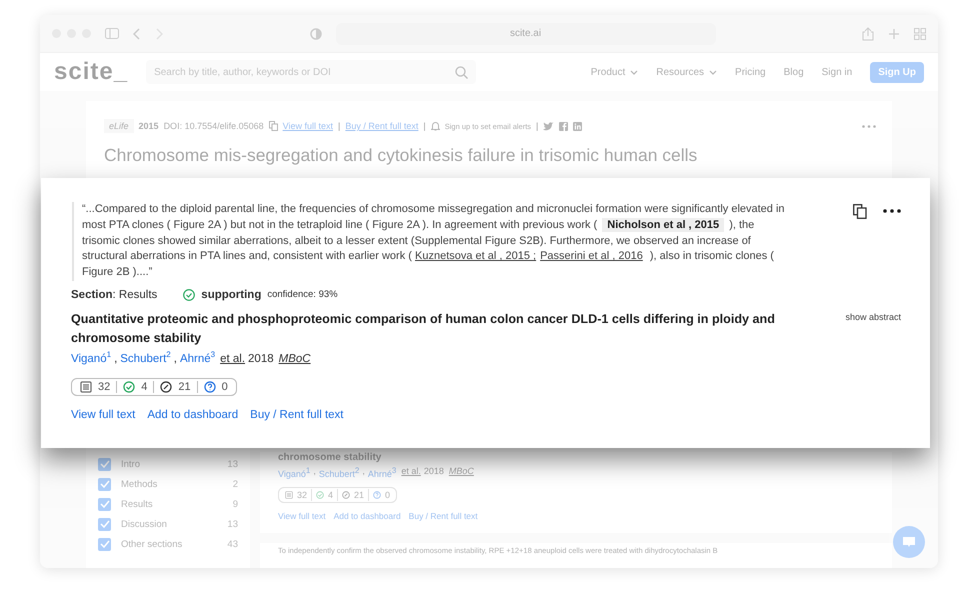  Describe the element at coordinates (144, 524) in the screenshot. I see `section-label: Discussion` at that location.